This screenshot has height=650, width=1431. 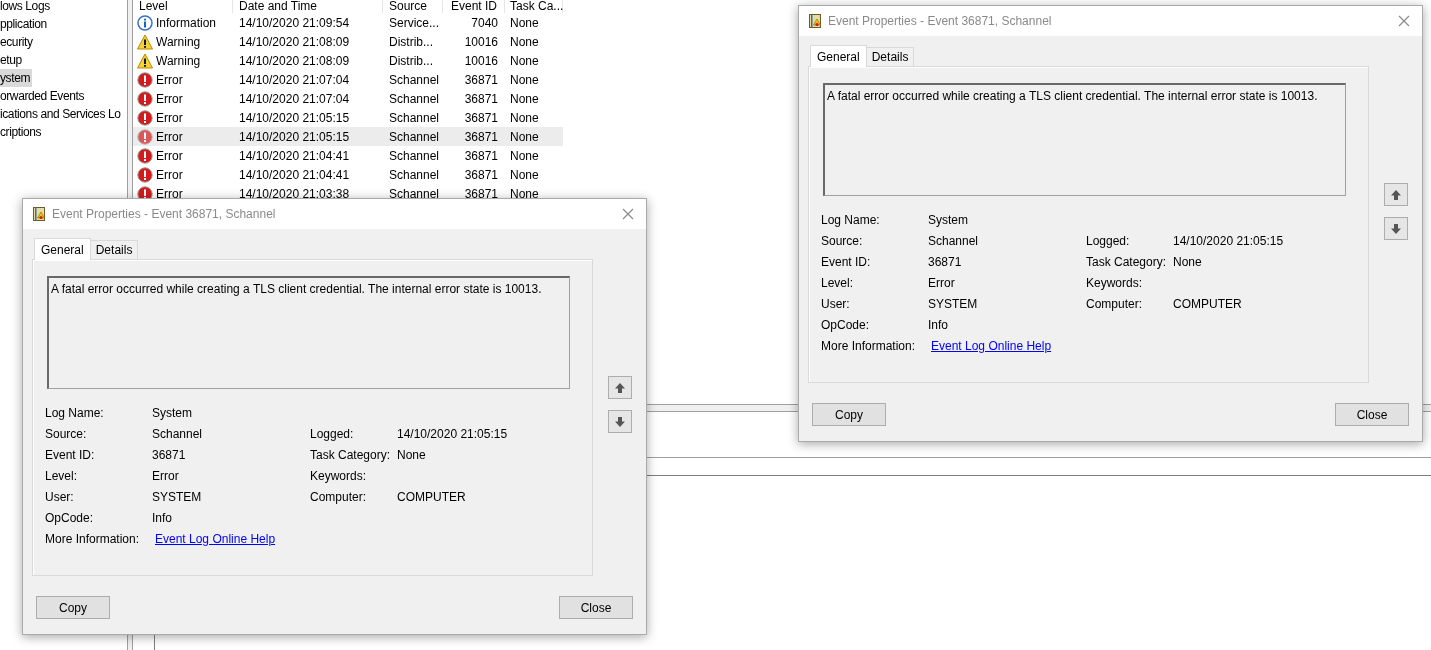 What do you see at coordinates (21, 132) in the screenshot?
I see `tree-item: criptions` at bounding box center [21, 132].